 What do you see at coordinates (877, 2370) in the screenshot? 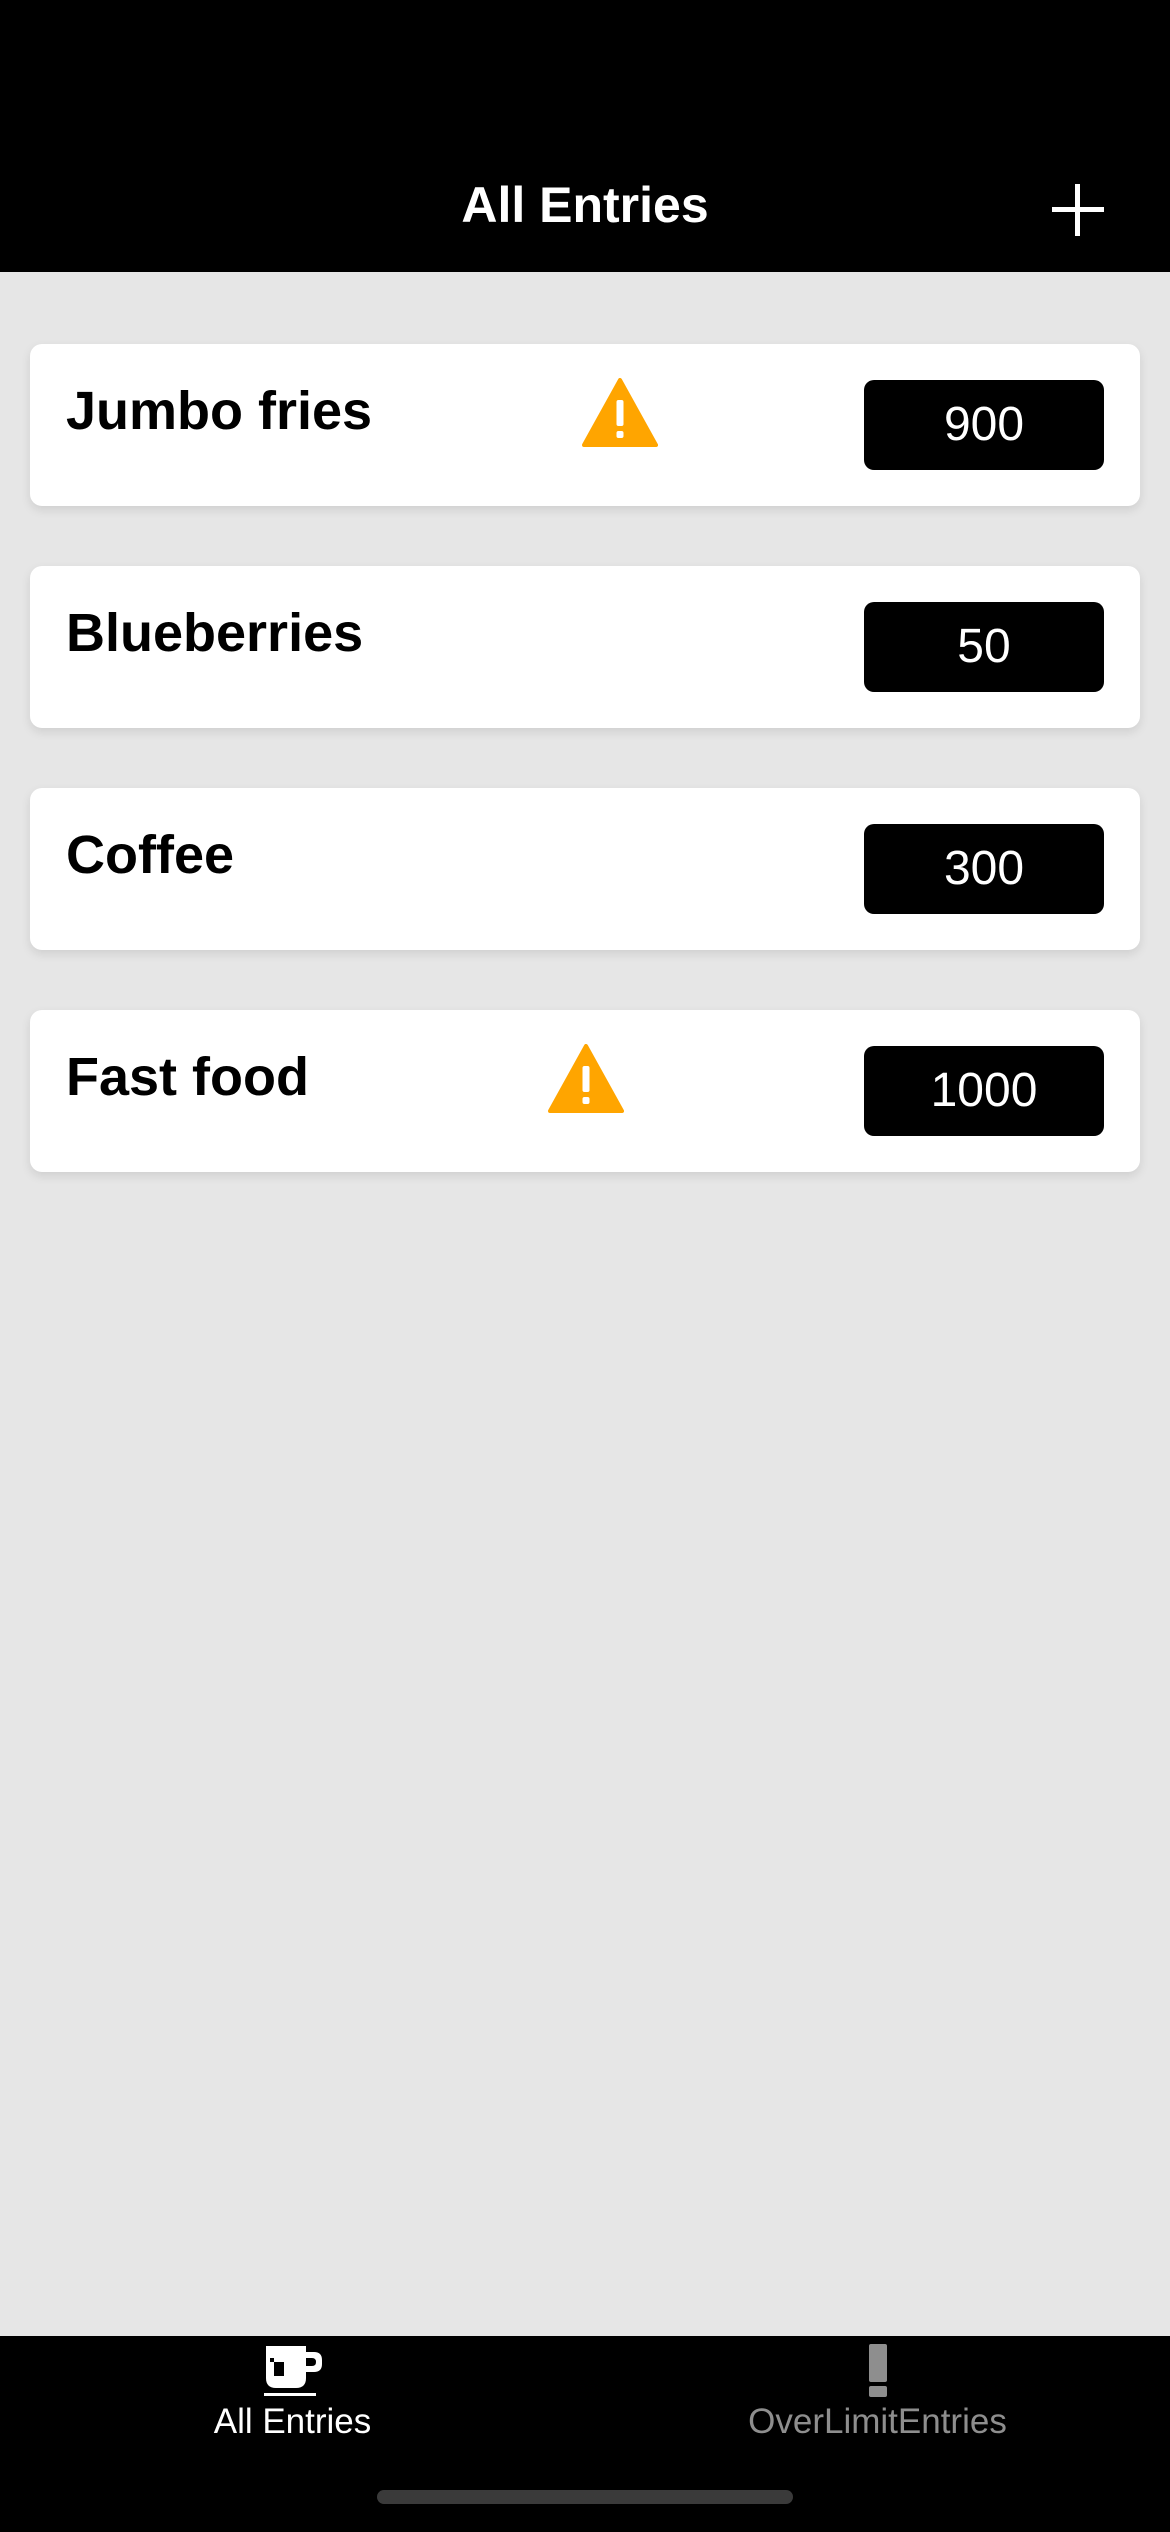
I see `exclamation-icon` at bounding box center [877, 2370].